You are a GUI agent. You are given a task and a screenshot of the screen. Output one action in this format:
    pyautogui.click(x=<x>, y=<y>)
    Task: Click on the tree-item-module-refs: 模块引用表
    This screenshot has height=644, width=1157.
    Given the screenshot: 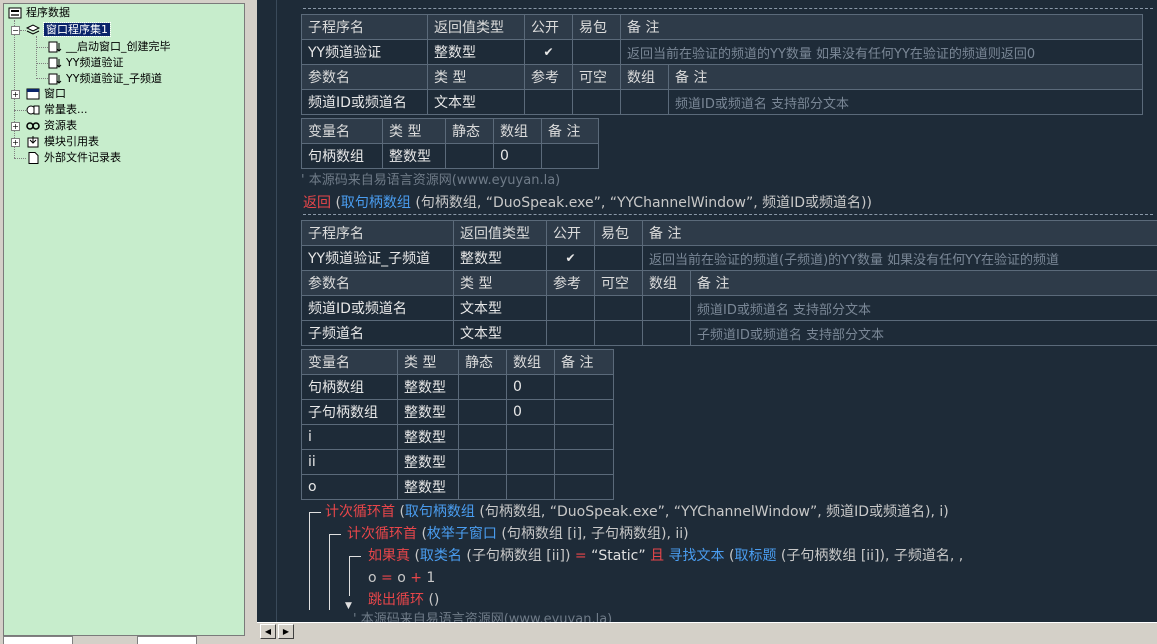 What is the action you would take?
    pyautogui.click(x=62, y=142)
    